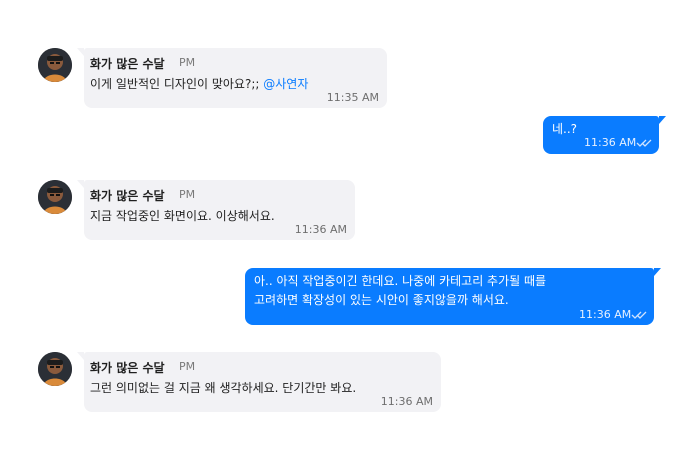 The image size is (689, 454). What do you see at coordinates (565, 129) in the screenshot?
I see `message-text: 네..?` at bounding box center [565, 129].